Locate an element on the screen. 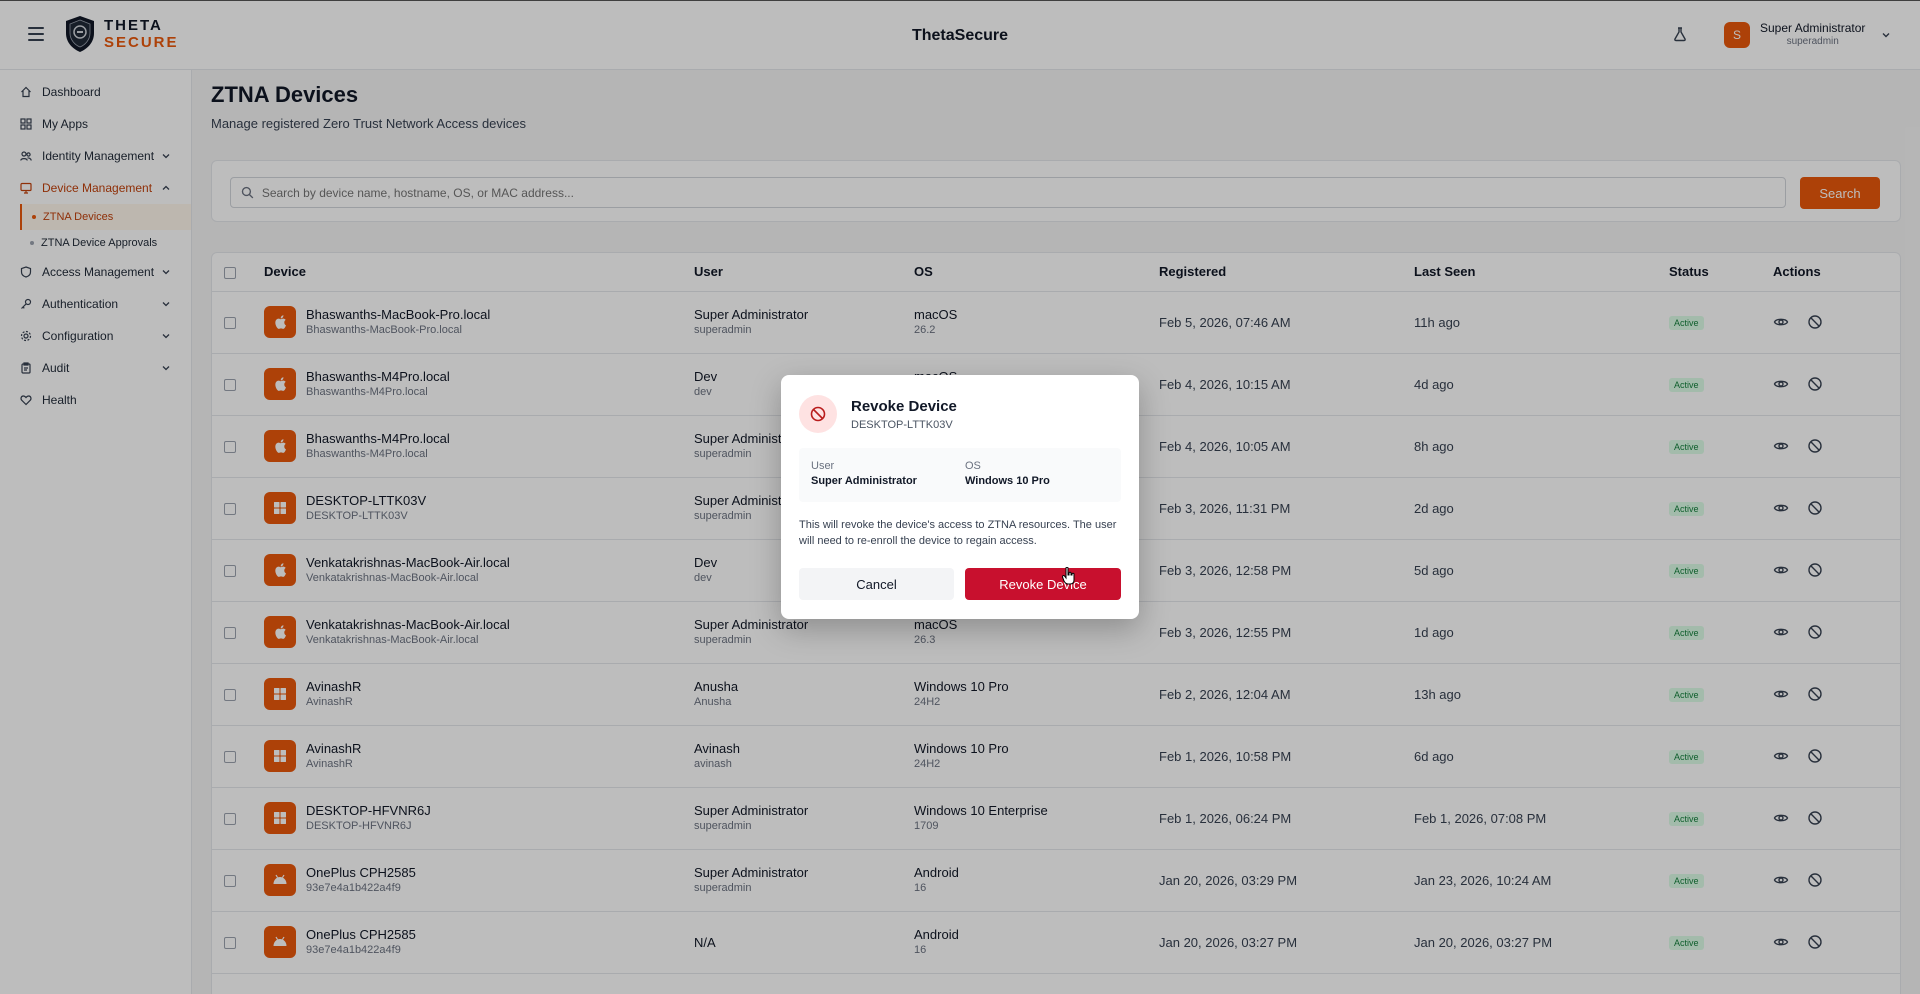 The image size is (1920, 994). revoke-device-button: Revoke Device is located at coordinates (1043, 584).